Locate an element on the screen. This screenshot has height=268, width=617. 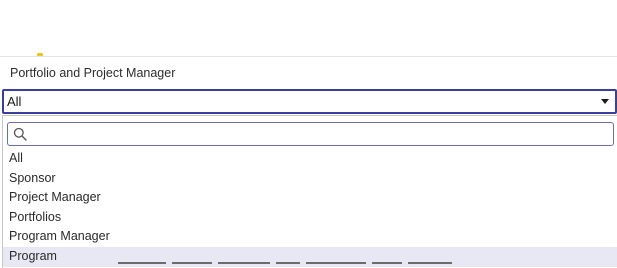
divider is located at coordinates (308, 56).